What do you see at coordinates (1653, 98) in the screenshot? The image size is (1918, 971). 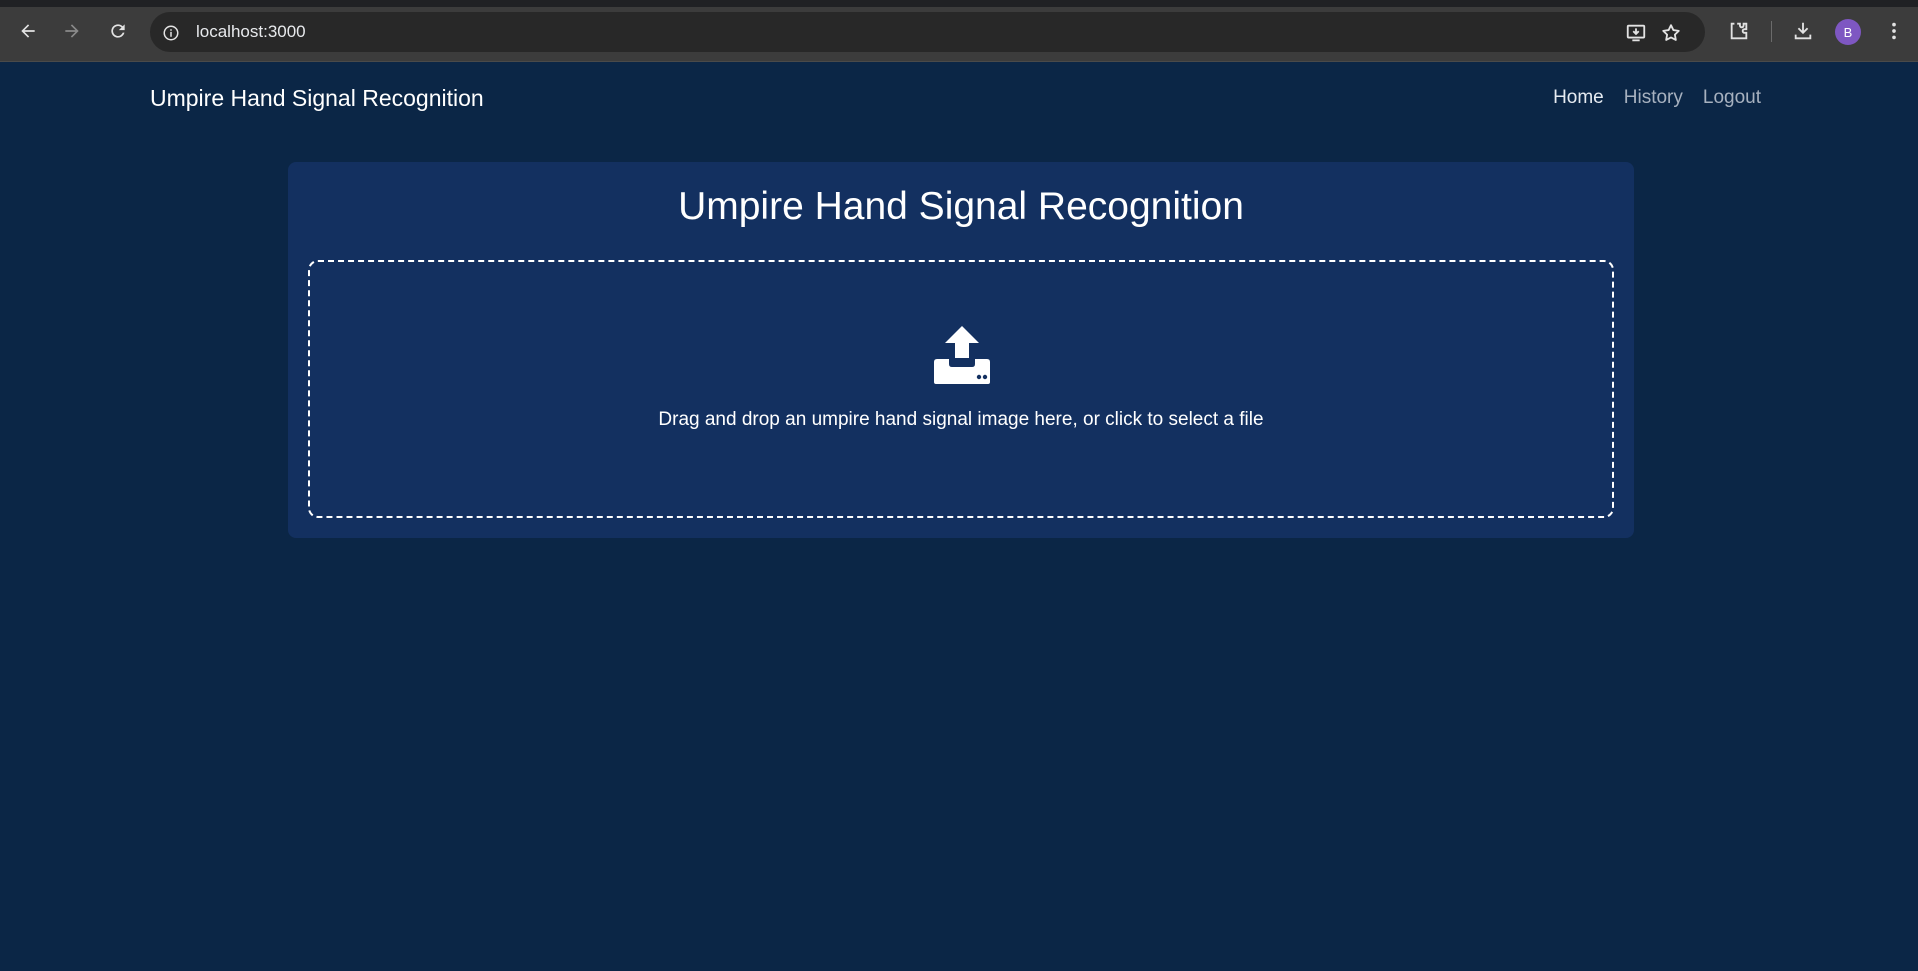 I see `nav-link-history: History` at bounding box center [1653, 98].